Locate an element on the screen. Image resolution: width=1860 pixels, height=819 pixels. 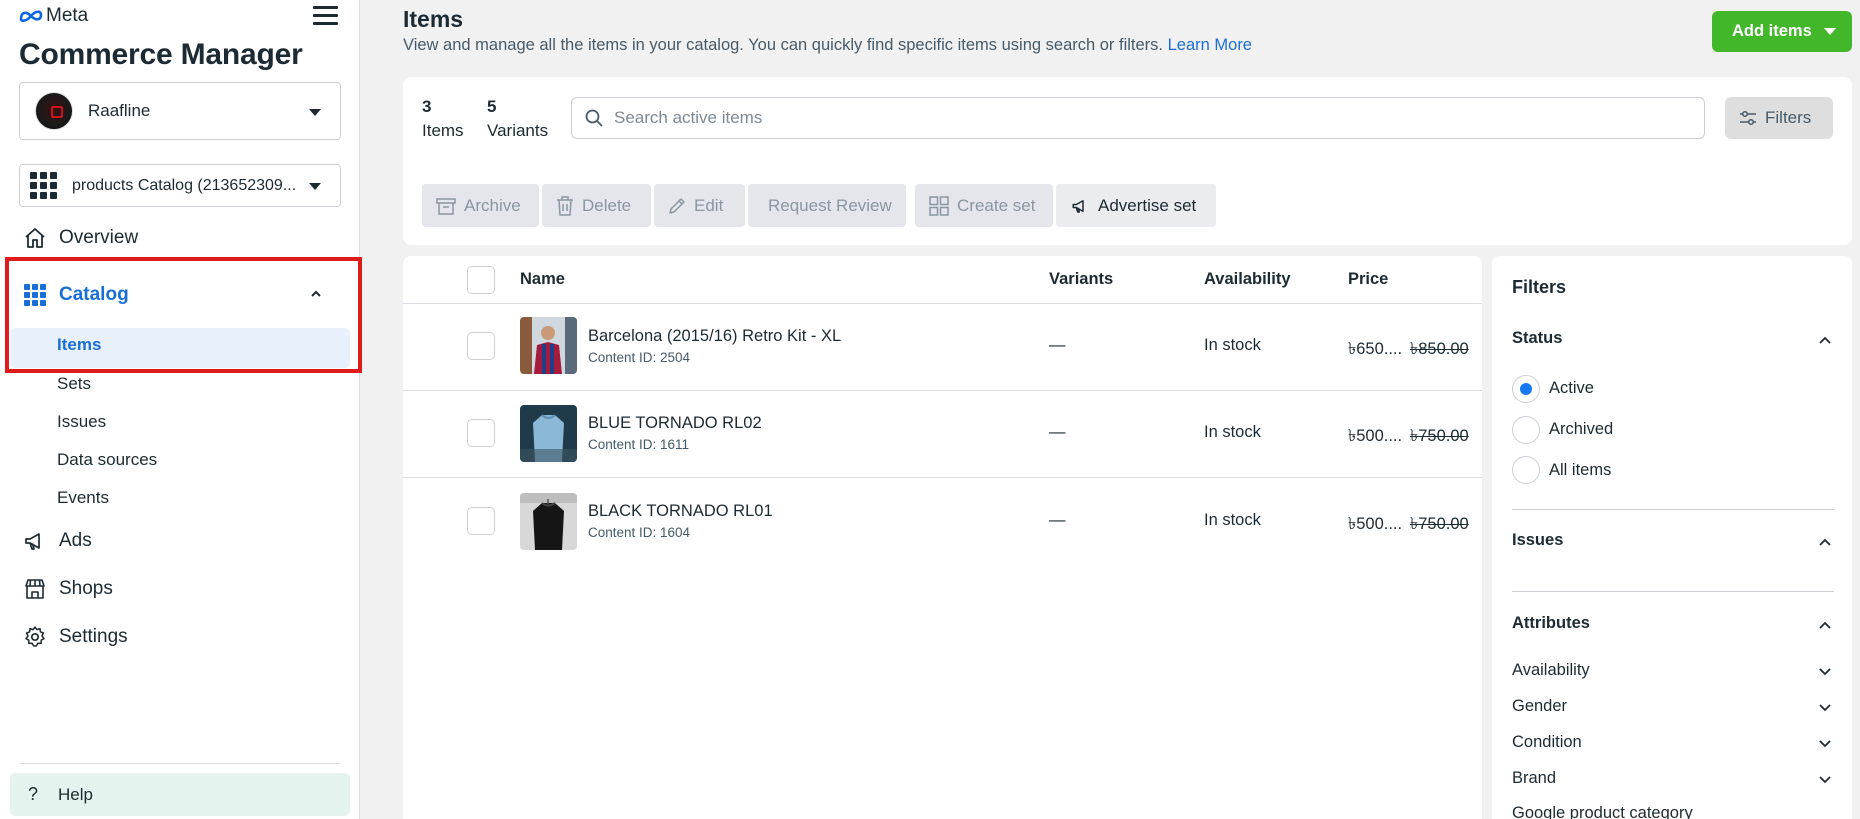
column-header-availability: Availability is located at coordinates (1247, 279).